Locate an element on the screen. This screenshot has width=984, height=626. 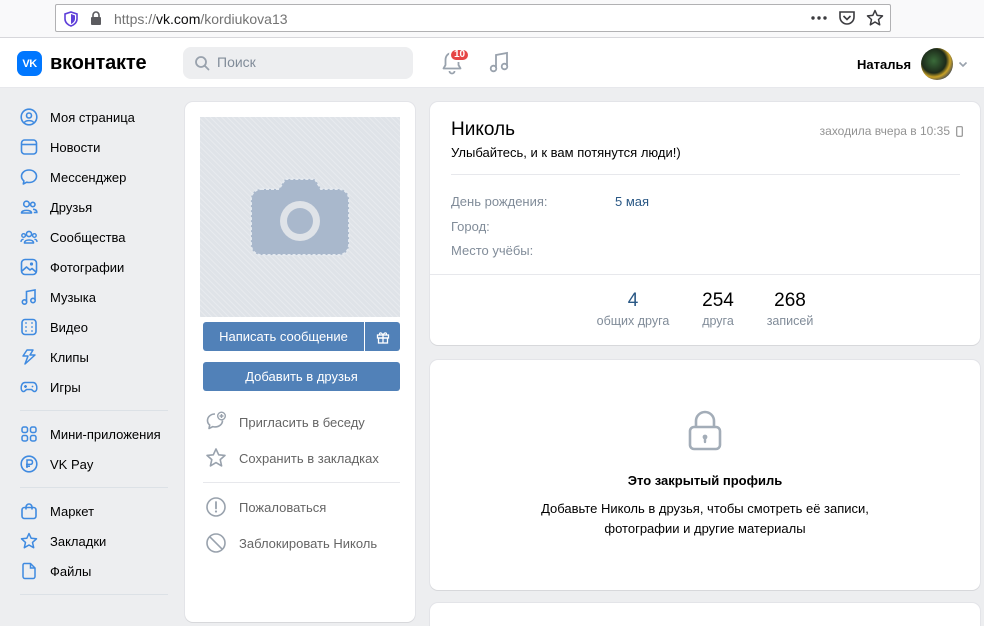
counter-value: 268 is located at coordinates (790, 300).